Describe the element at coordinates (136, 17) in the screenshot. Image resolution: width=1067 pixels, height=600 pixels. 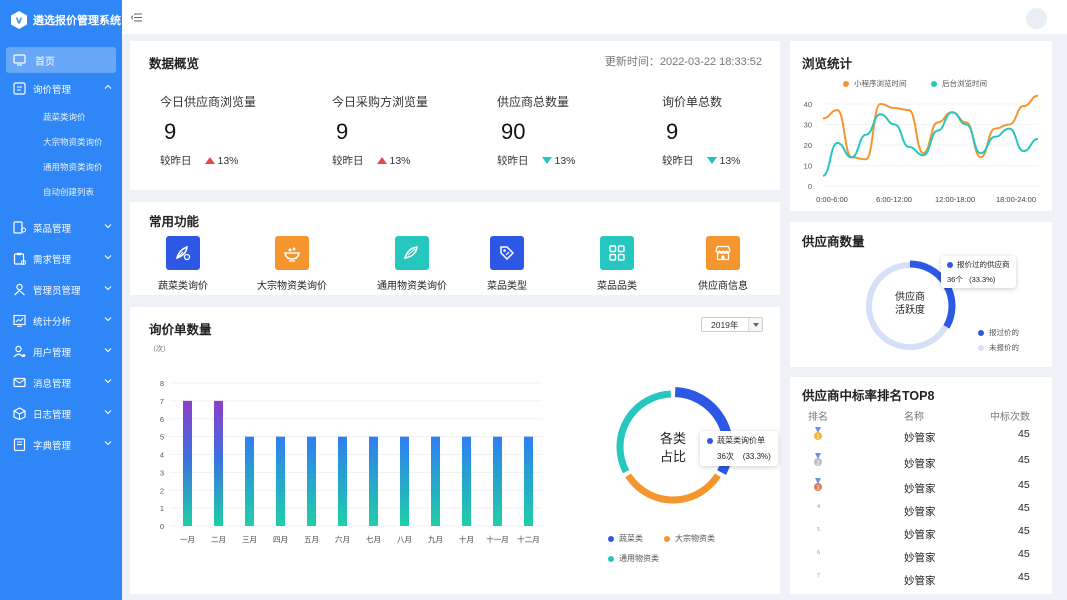
I see `collapse-menu-icon` at that location.